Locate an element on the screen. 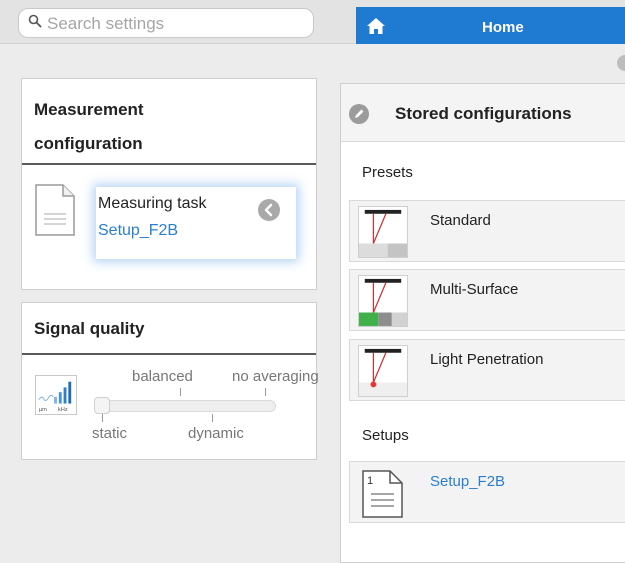  measurement-configuration-title: Measurement configuration is located at coordinates (89, 126).